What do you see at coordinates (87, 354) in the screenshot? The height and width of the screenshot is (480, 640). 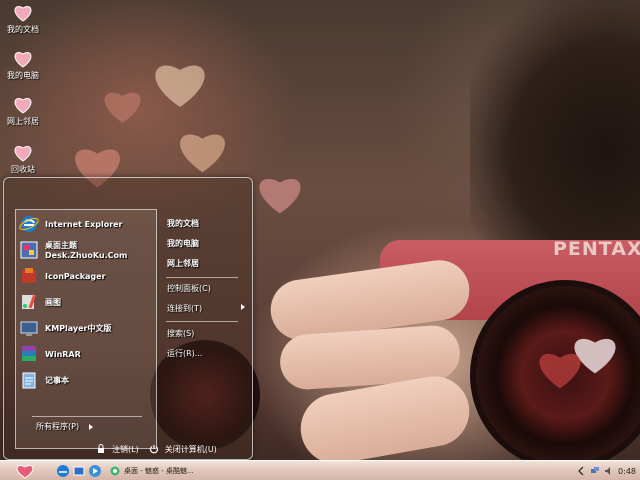 I see `start-item-winrar: WinRAR` at bounding box center [87, 354].